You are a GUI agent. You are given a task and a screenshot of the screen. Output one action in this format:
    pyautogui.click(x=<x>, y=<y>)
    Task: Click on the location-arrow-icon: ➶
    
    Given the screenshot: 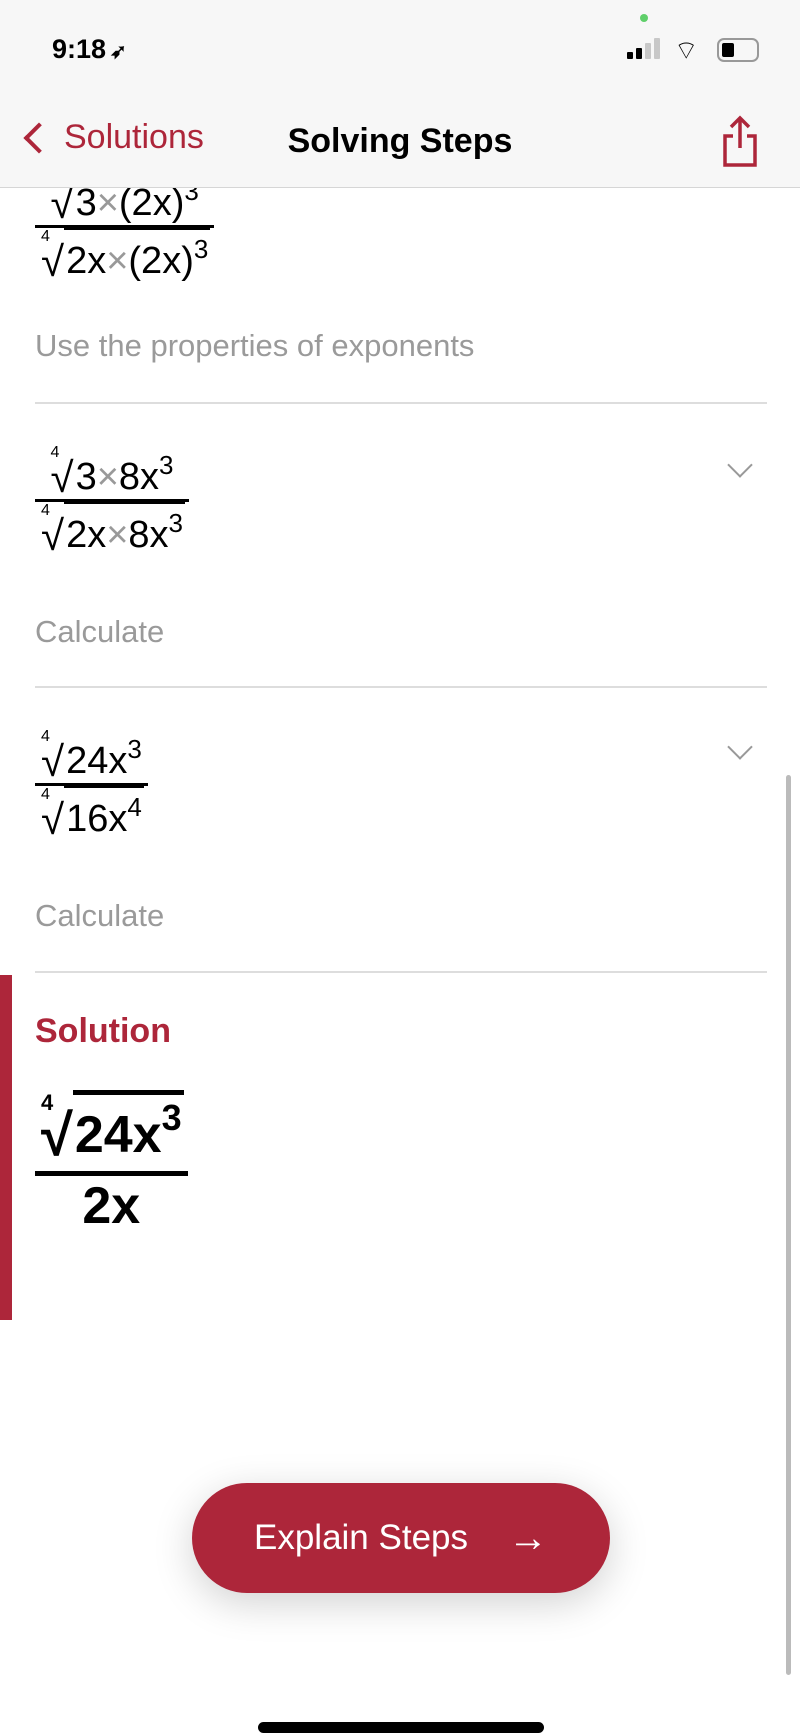 What is the action you would take?
    pyautogui.click(x=118, y=52)
    